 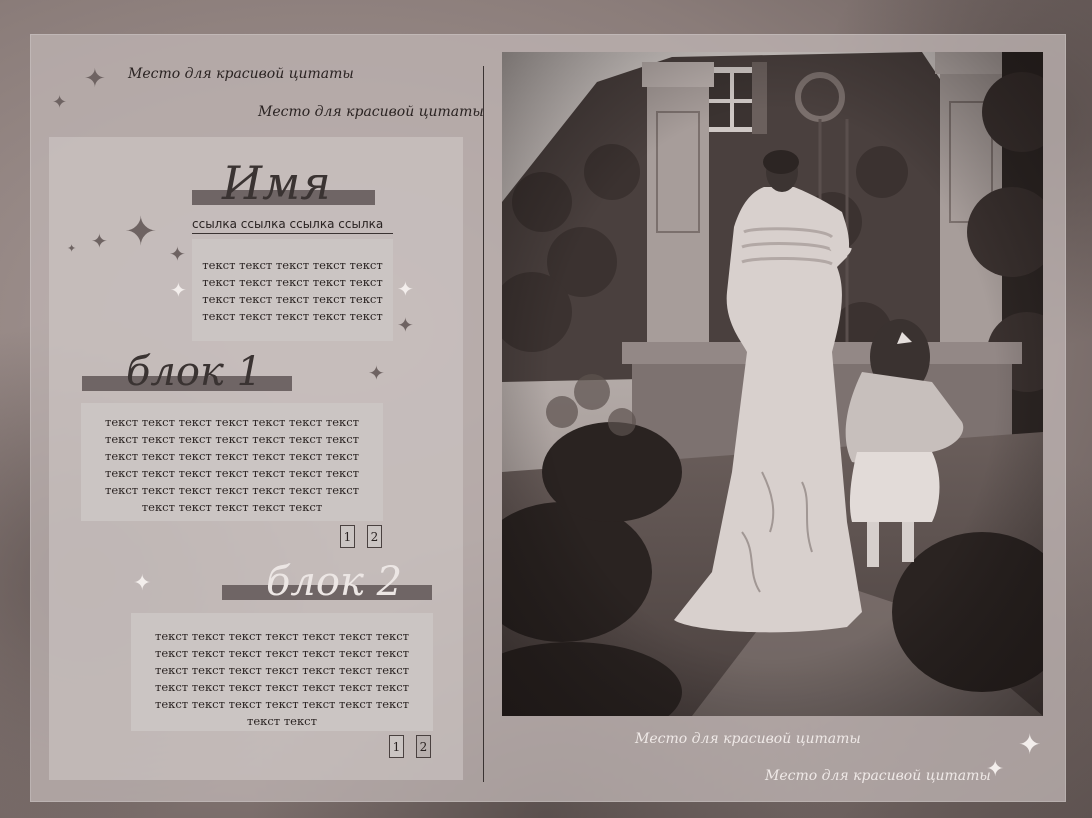 I want to click on profile-links: ссылка ссылка ссылка ссылка, so click(x=292, y=225).